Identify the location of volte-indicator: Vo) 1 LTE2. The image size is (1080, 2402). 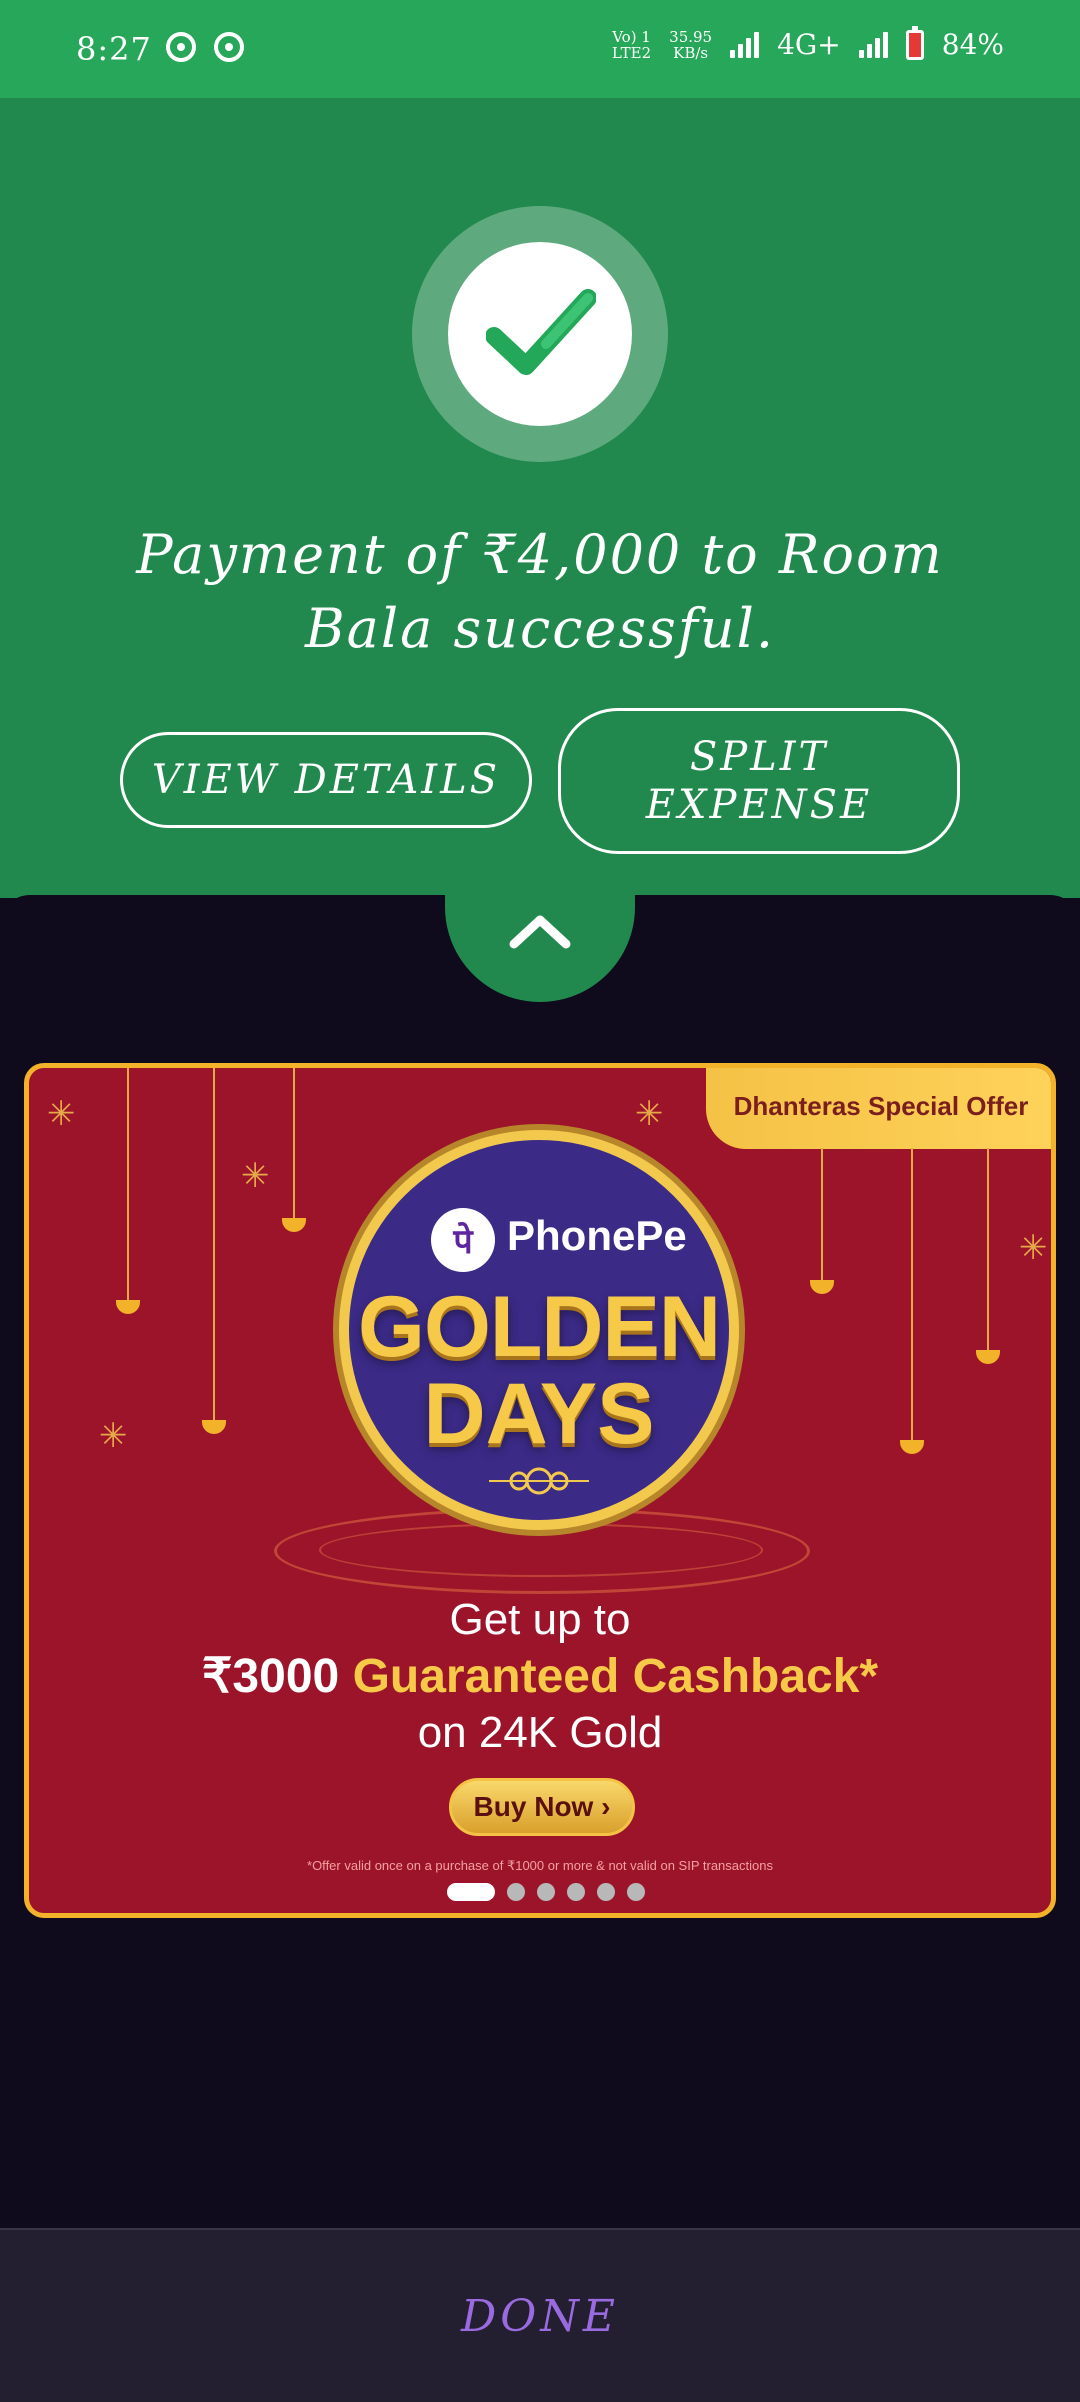
(631, 44).